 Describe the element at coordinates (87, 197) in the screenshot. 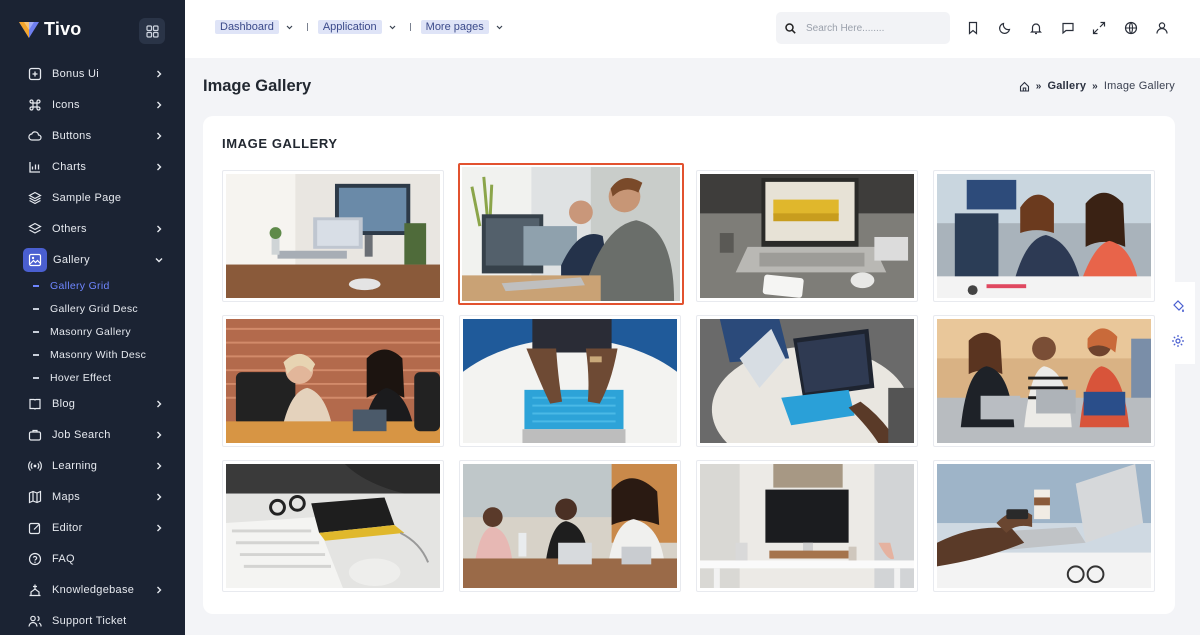

I see `sidebar-item-label: Sample Page` at that location.